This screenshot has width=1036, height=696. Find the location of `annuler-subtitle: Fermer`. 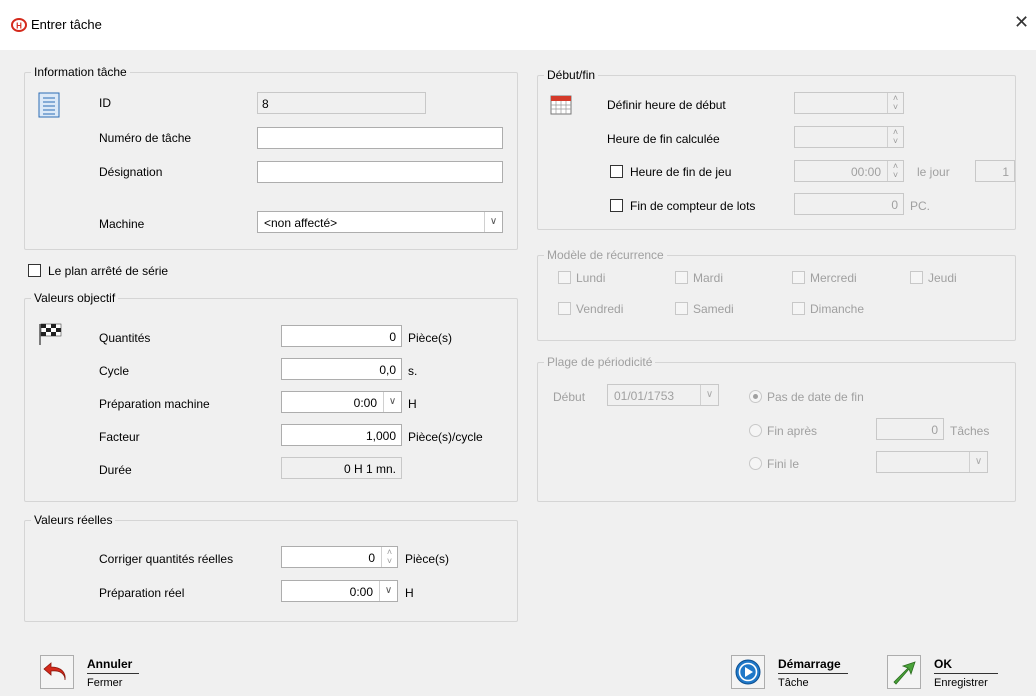

annuler-subtitle: Fermer is located at coordinates (105, 683).